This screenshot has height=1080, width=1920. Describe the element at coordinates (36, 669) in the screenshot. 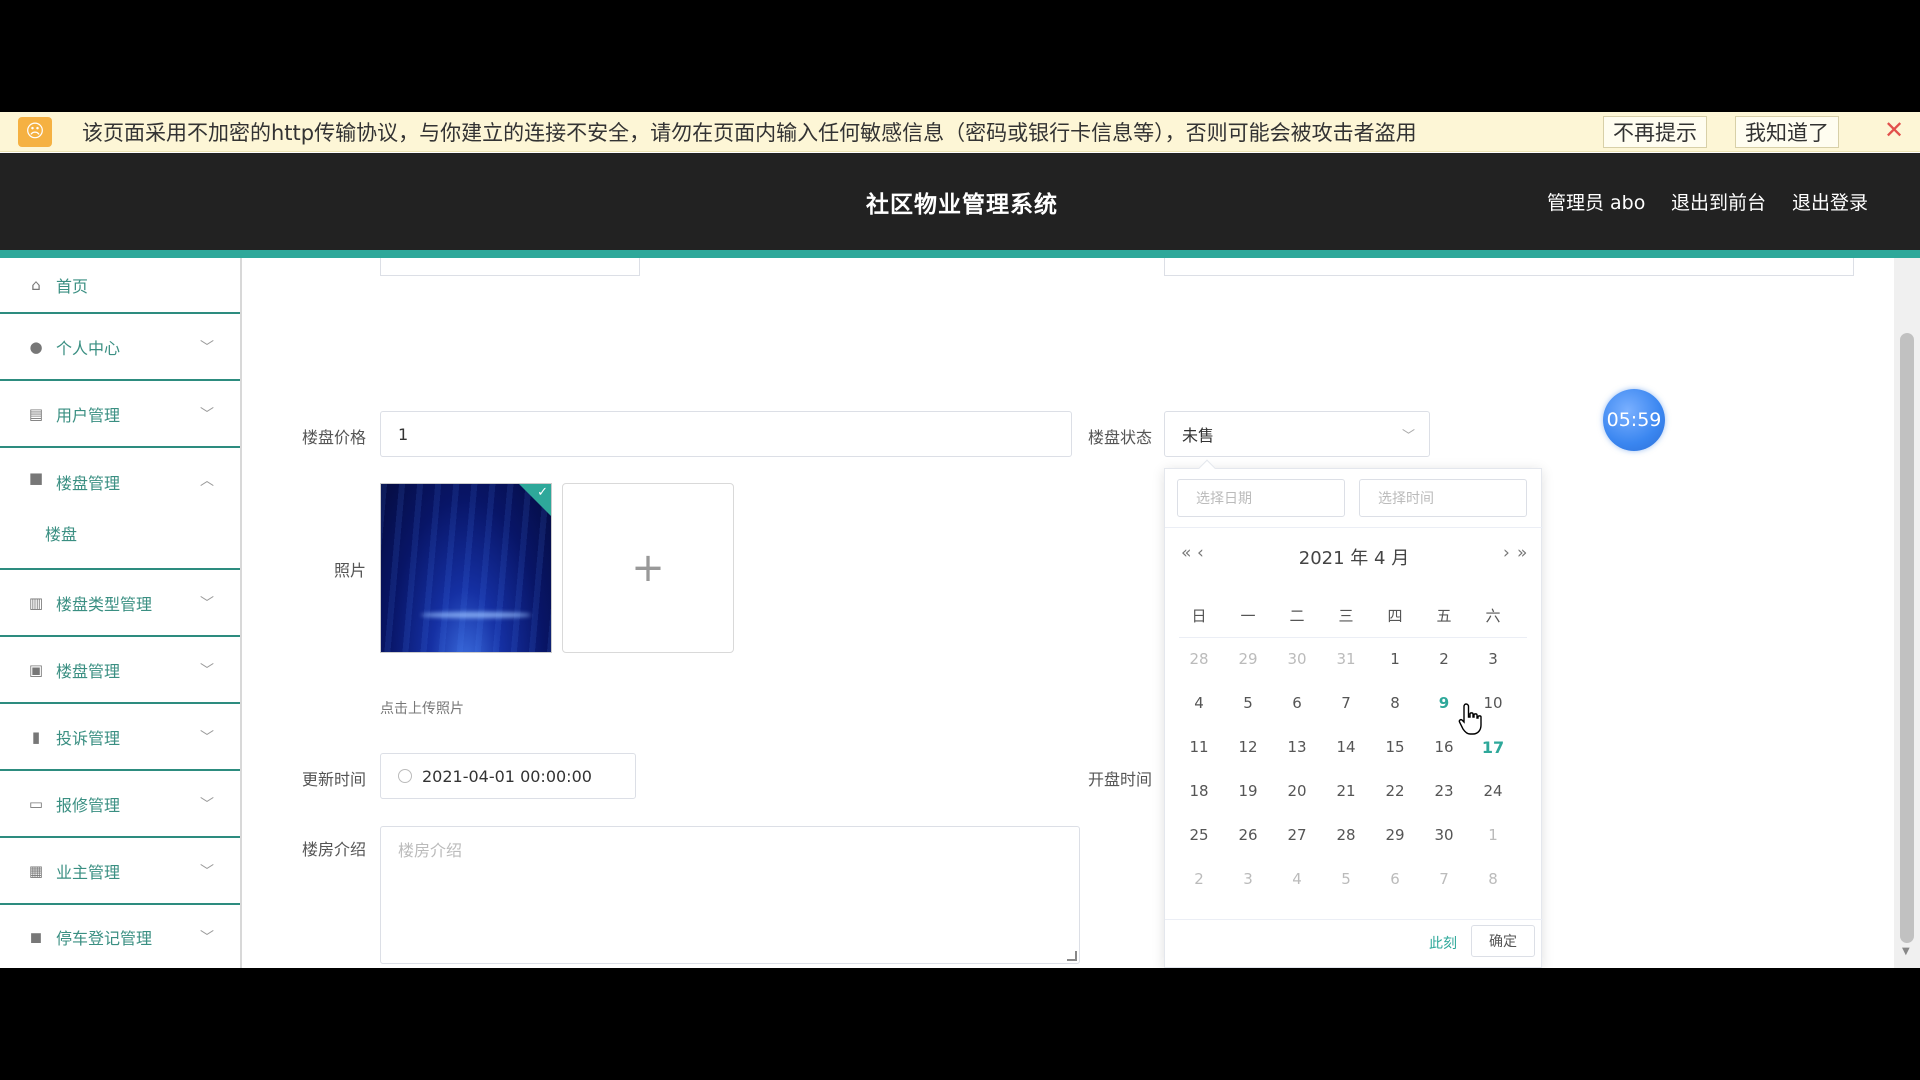

I see `check-clipboard-icon: ▣` at that location.